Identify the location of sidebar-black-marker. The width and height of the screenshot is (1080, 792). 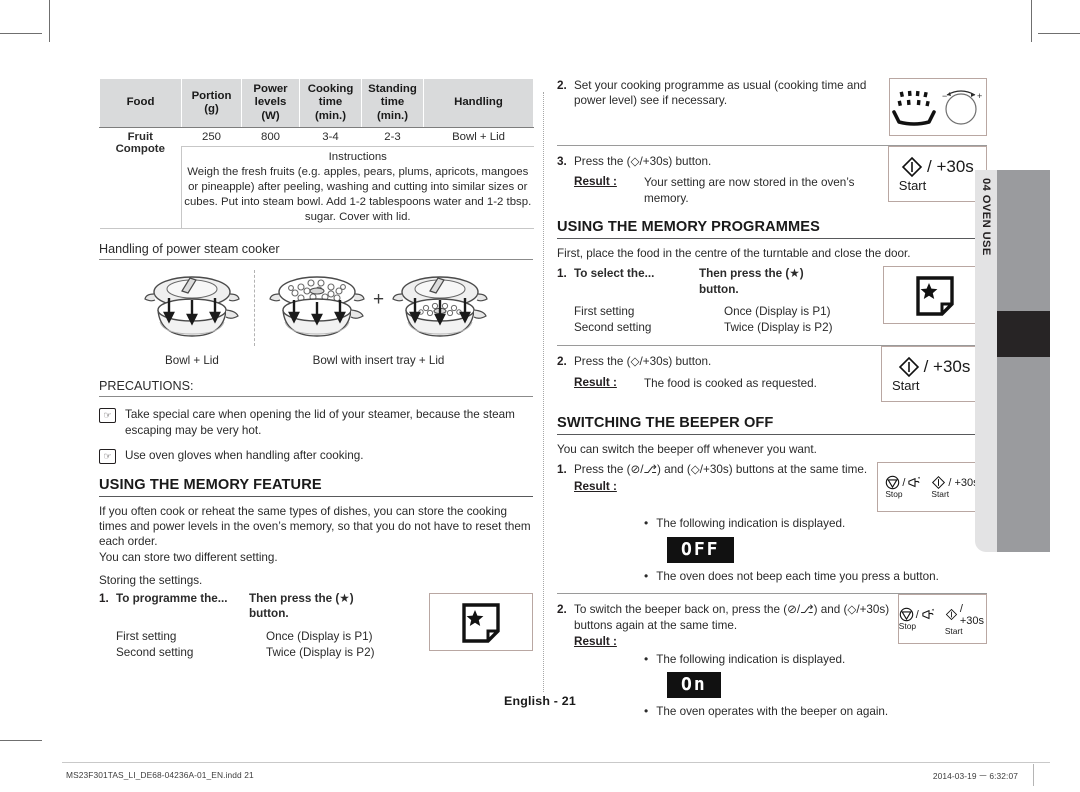
(1023, 334).